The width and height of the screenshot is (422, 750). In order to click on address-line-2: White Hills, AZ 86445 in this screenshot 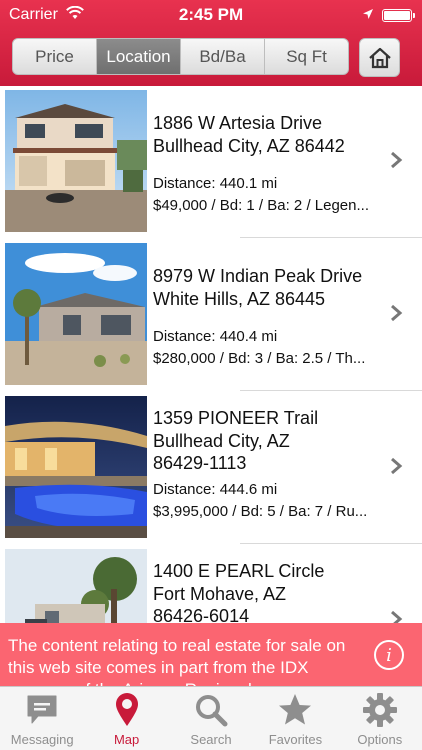, I will do `click(239, 298)`.